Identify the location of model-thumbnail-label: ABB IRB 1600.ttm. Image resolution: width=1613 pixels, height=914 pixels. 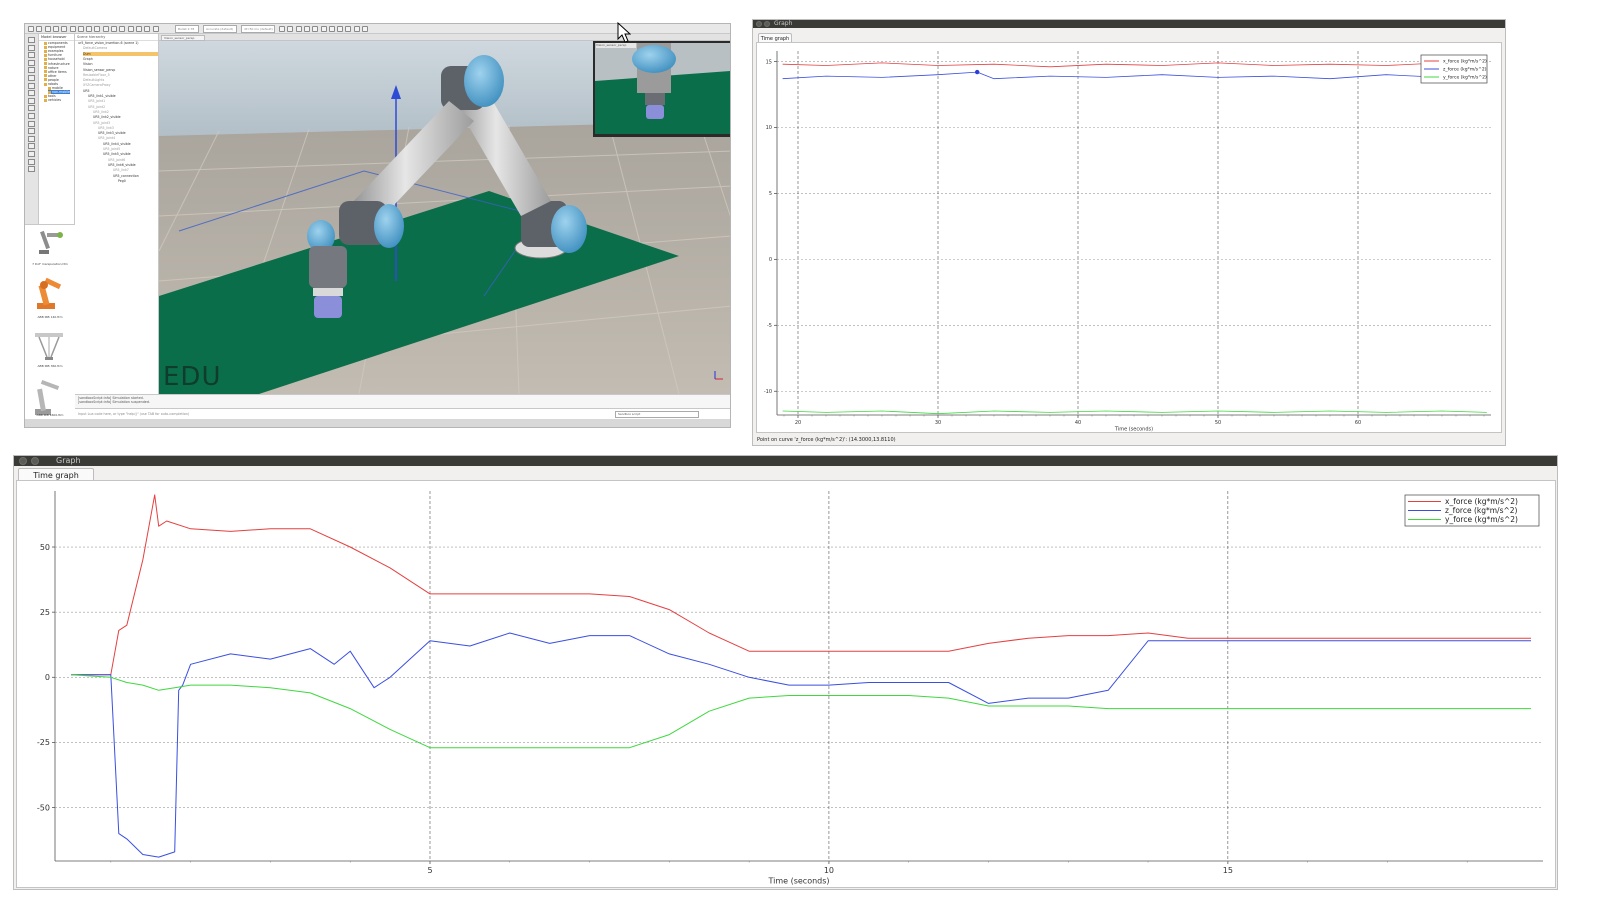
(50, 415).